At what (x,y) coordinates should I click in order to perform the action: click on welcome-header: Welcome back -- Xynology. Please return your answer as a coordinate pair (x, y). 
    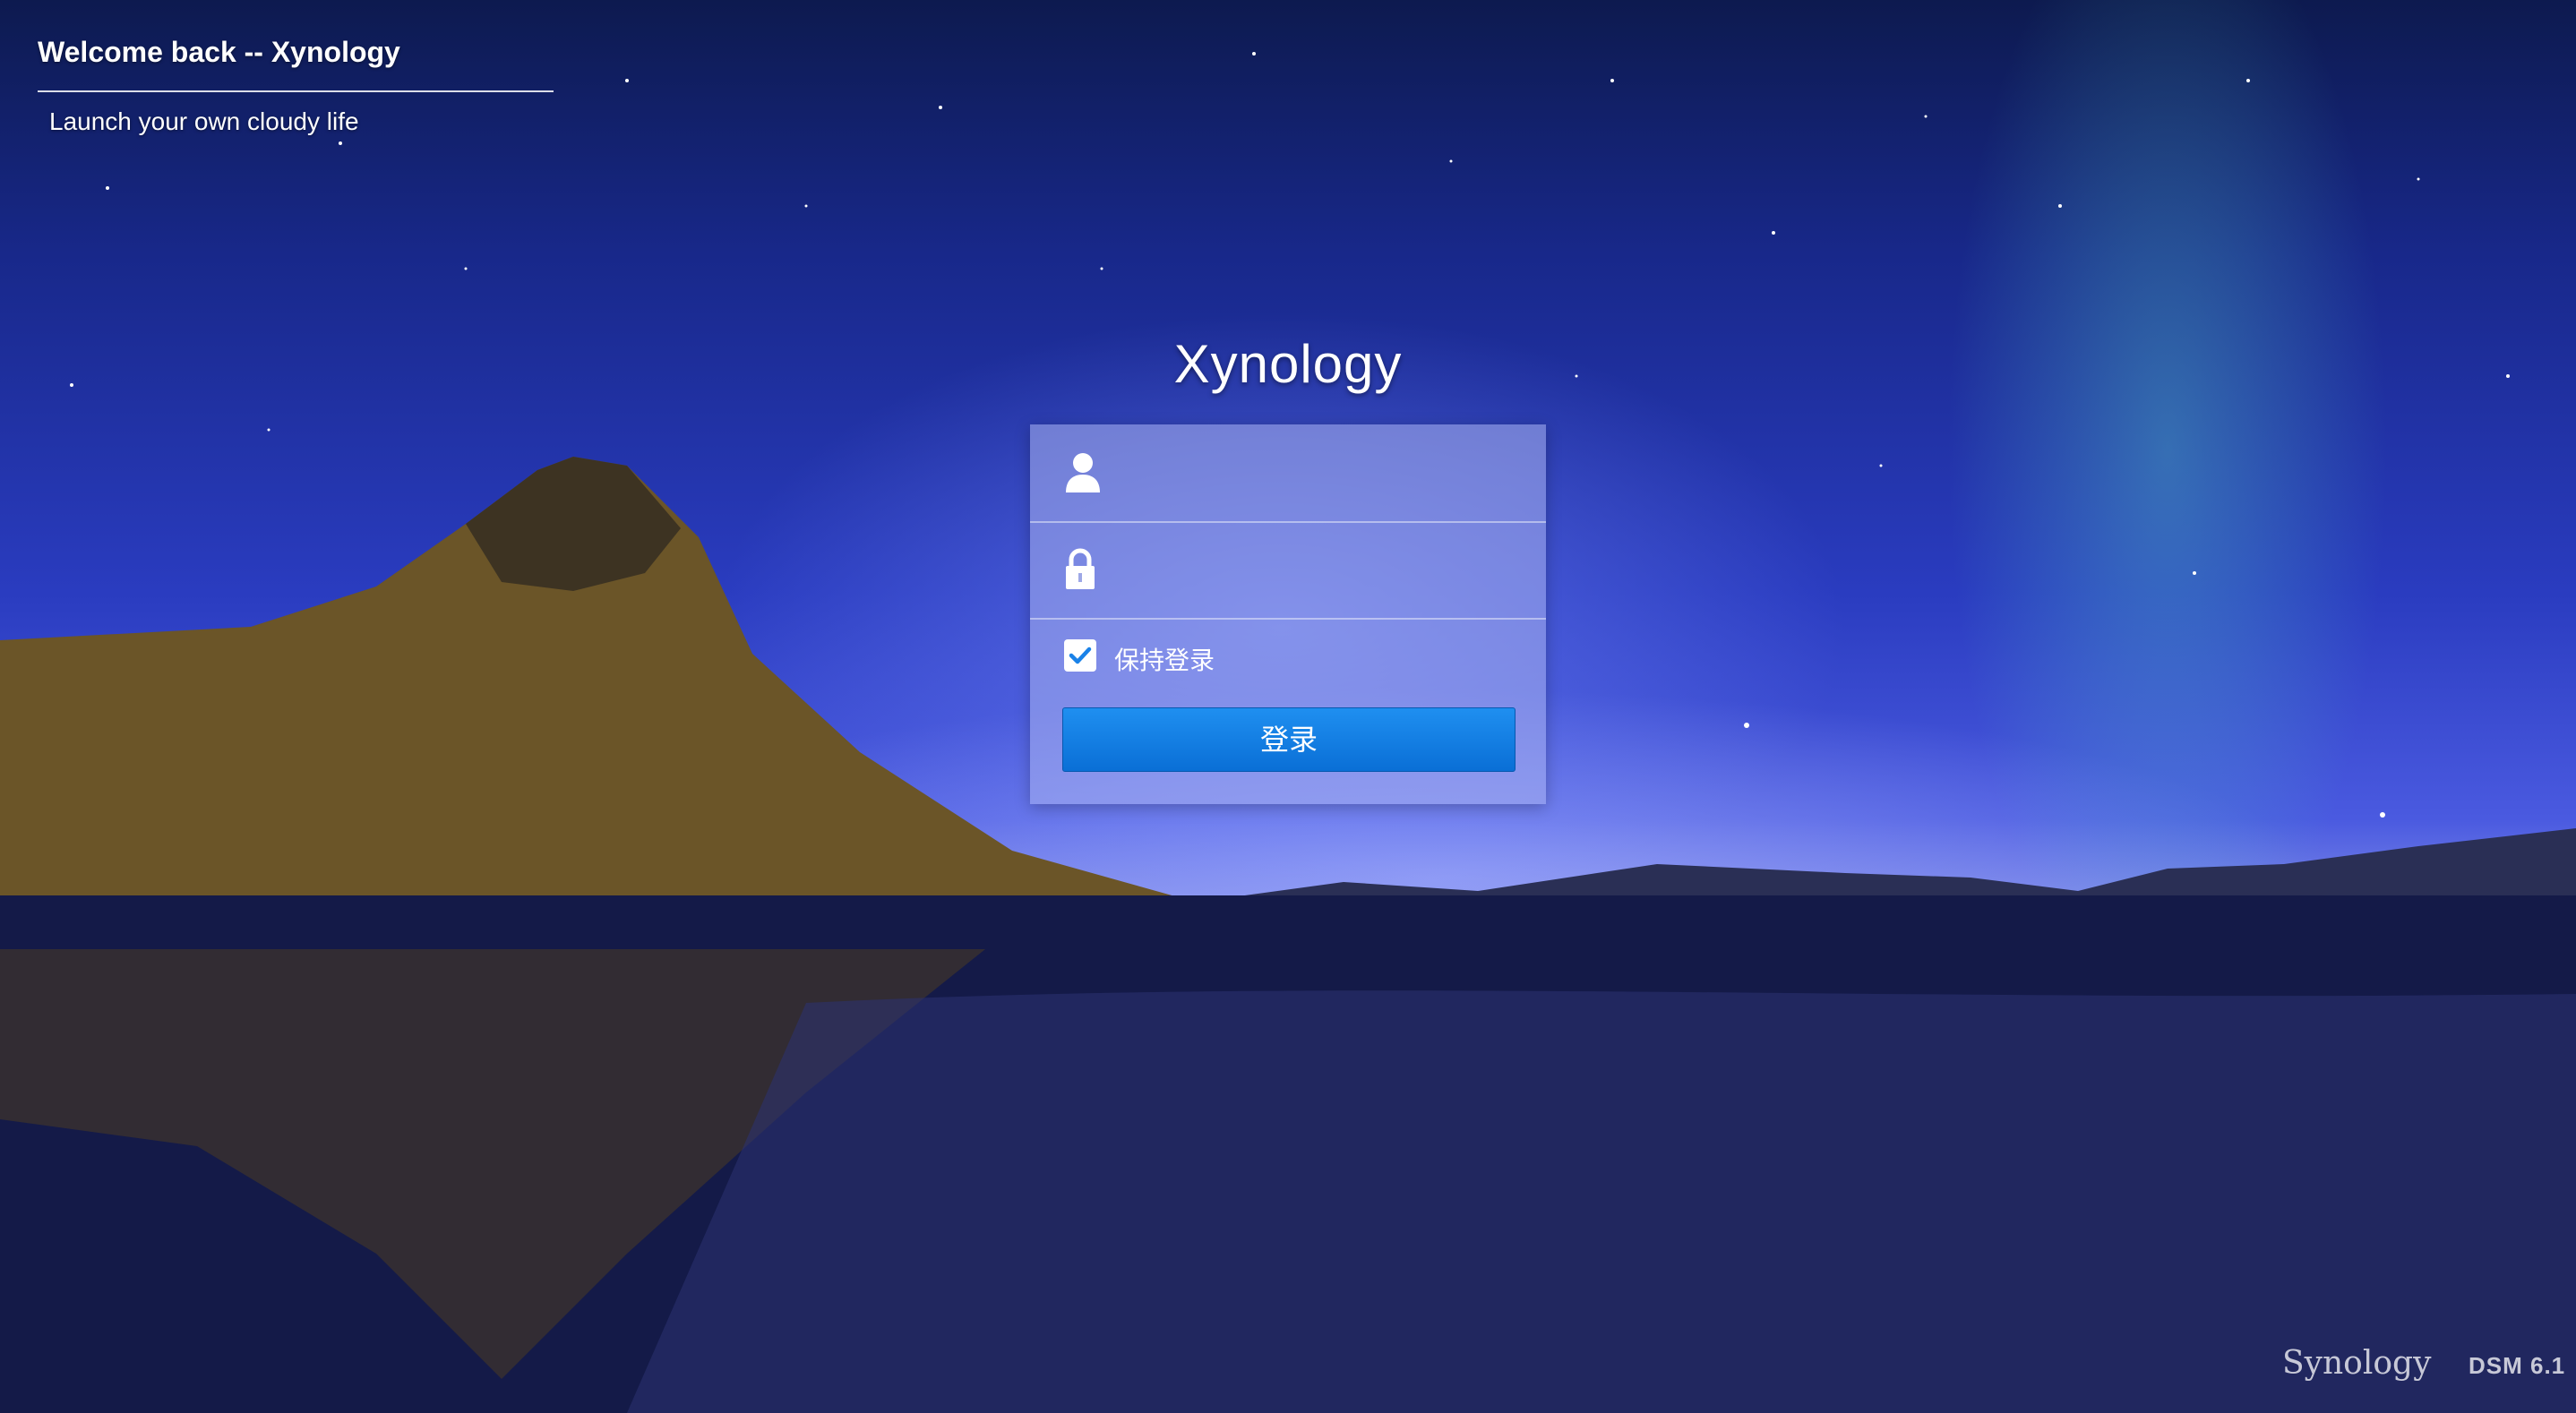
    Looking at the image, I should click on (296, 64).